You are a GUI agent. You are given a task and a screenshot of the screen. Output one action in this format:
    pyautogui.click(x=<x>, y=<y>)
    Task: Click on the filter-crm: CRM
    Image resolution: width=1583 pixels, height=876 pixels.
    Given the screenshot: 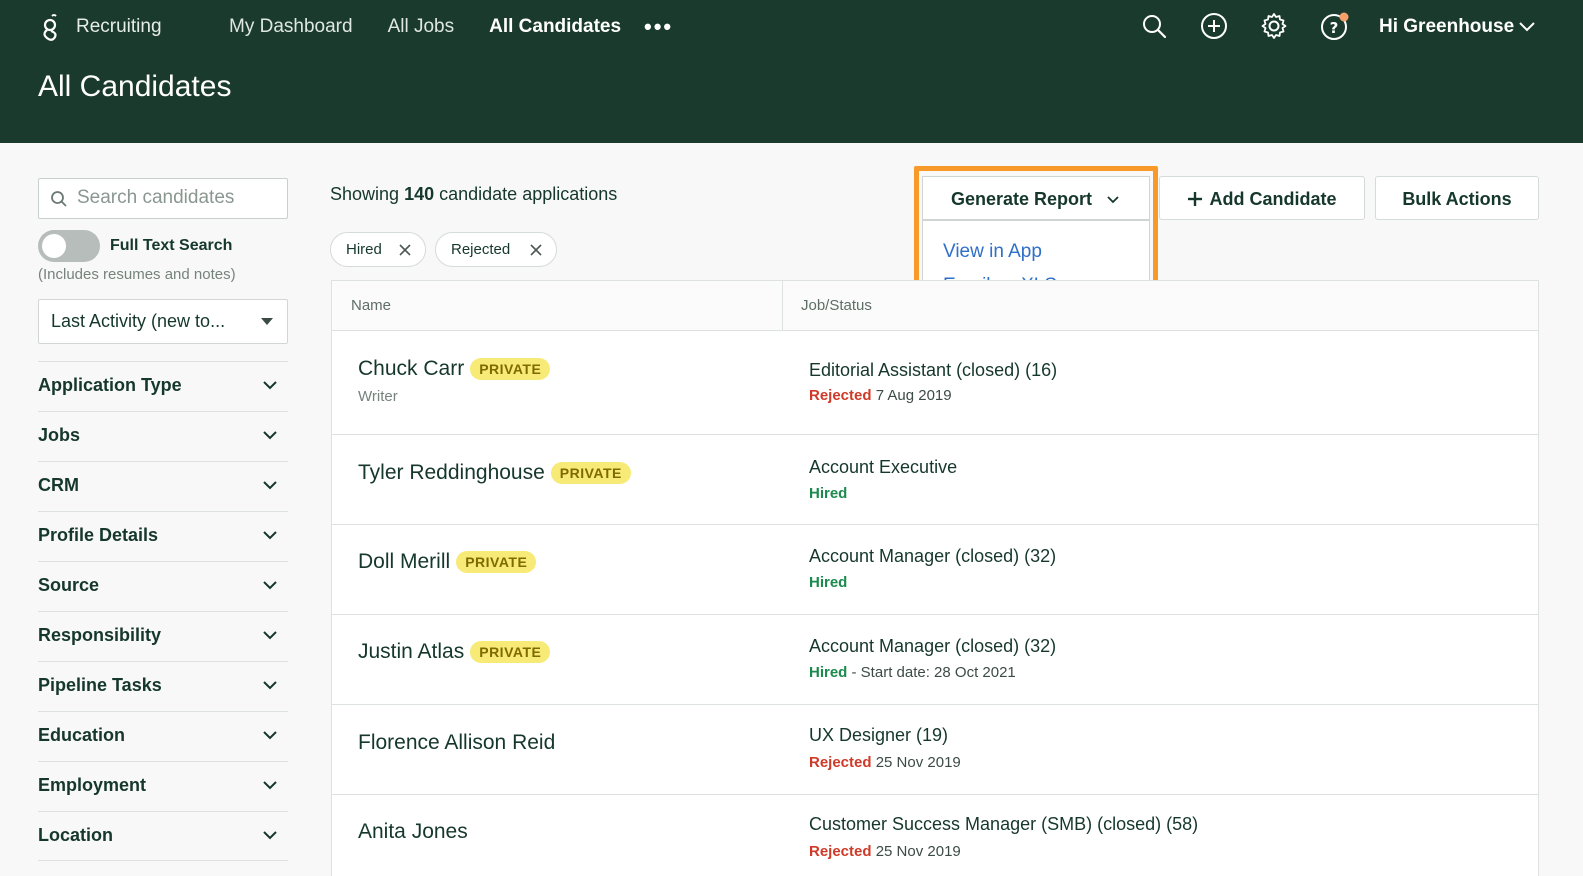 What is the action you would take?
    pyautogui.click(x=163, y=486)
    